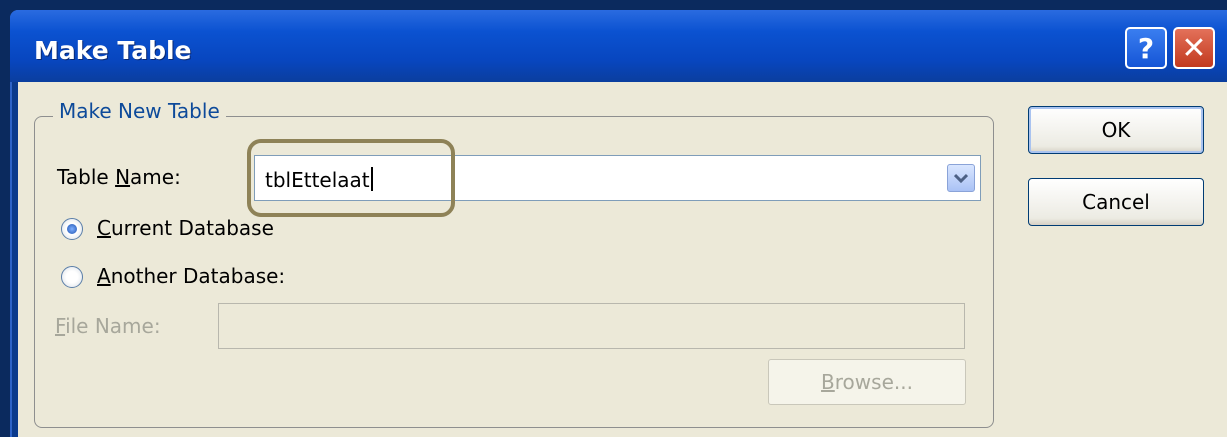  Describe the element at coordinates (139, 111) in the screenshot. I see `group-legend: Make New Table` at that location.